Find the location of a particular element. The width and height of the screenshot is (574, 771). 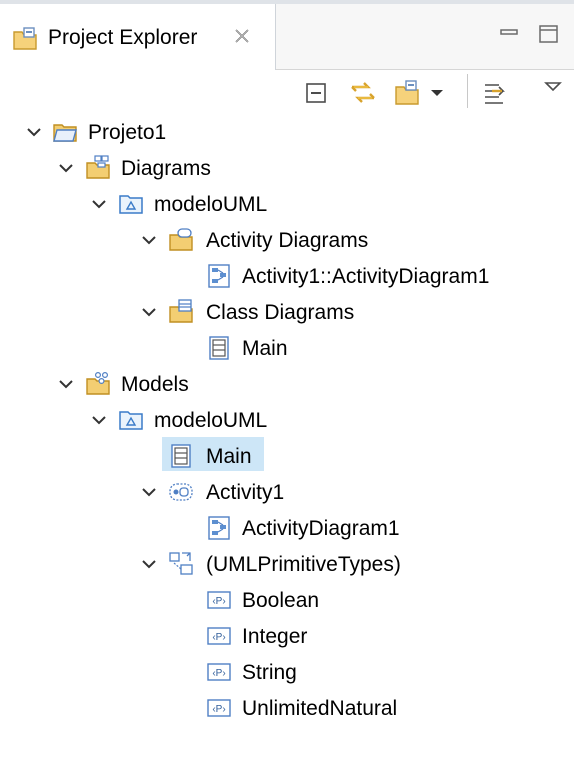

tree-item-activity1-activitydiagram1: Activity1::ActivityDiagram1 is located at coordinates (287, 277).